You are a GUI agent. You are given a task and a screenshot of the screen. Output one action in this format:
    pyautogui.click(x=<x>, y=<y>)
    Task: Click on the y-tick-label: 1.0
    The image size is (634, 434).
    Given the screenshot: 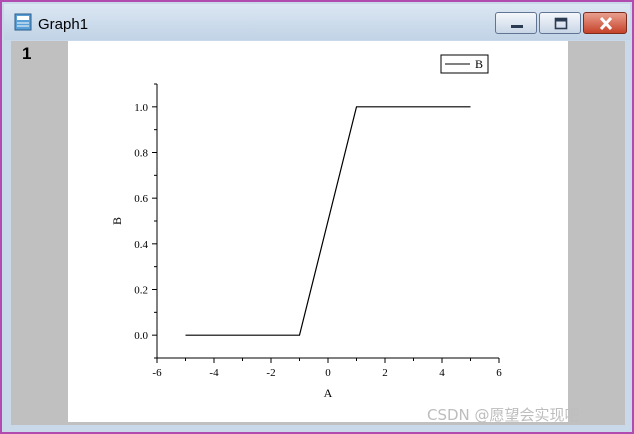 What is the action you would take?
    pyautogui.click(x=141, y=108)
    